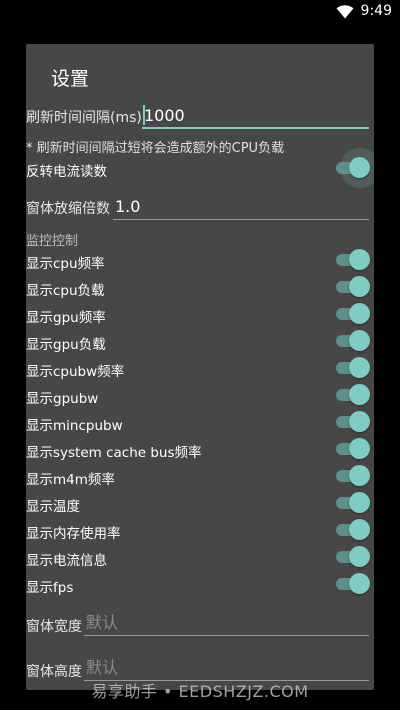  I want to click on reverse-current-row: 反转电流读数, so click(200, 168).